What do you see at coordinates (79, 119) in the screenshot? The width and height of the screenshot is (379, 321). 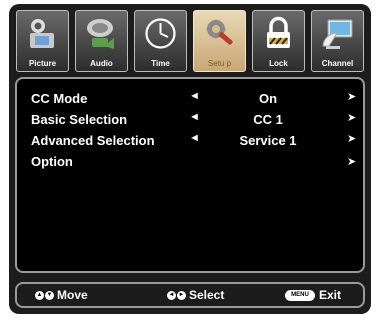 I see `menu-row-label: Basic Selection` at bounding box center [79, 119].